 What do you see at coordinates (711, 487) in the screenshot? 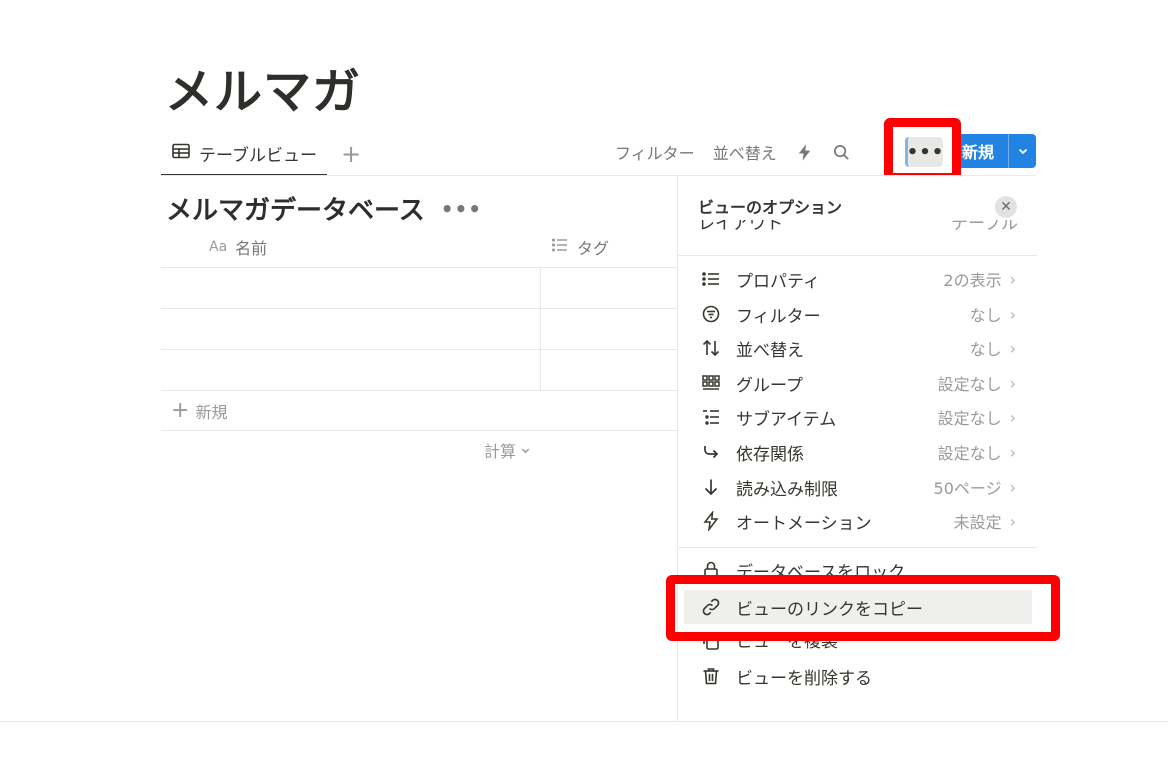
I see `arrow-down-icon` at bounding box center [711, 487].